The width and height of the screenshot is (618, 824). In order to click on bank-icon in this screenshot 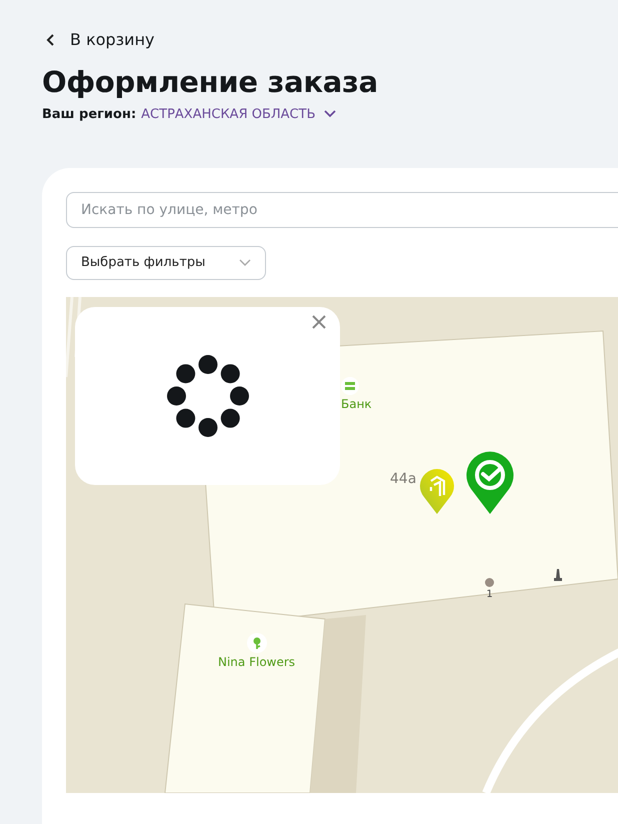, I will do `click(350, 385)`.